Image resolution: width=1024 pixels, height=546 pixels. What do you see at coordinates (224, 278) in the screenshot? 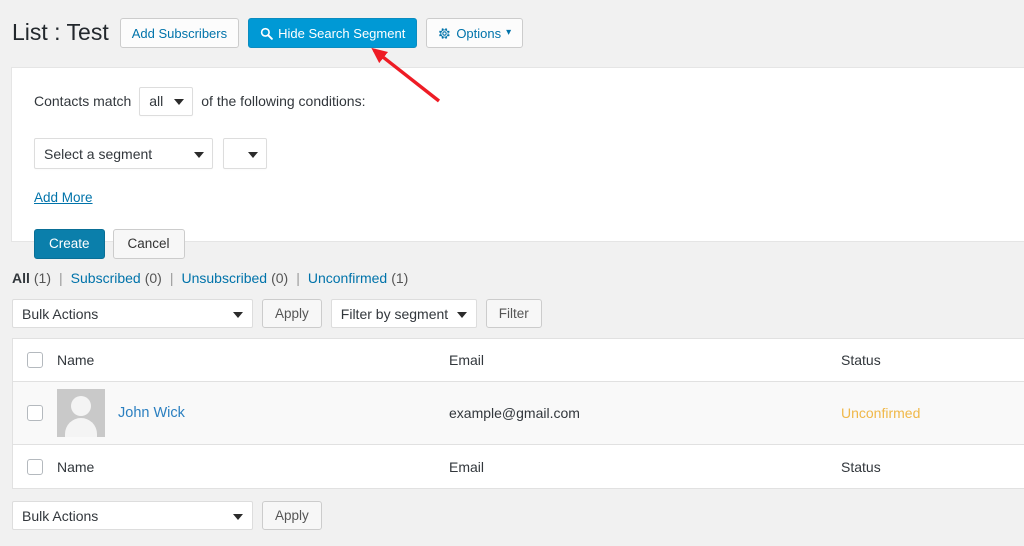
I see `status-link-unsubscribed: Unsubscribed` at bounding box center [224, 278].